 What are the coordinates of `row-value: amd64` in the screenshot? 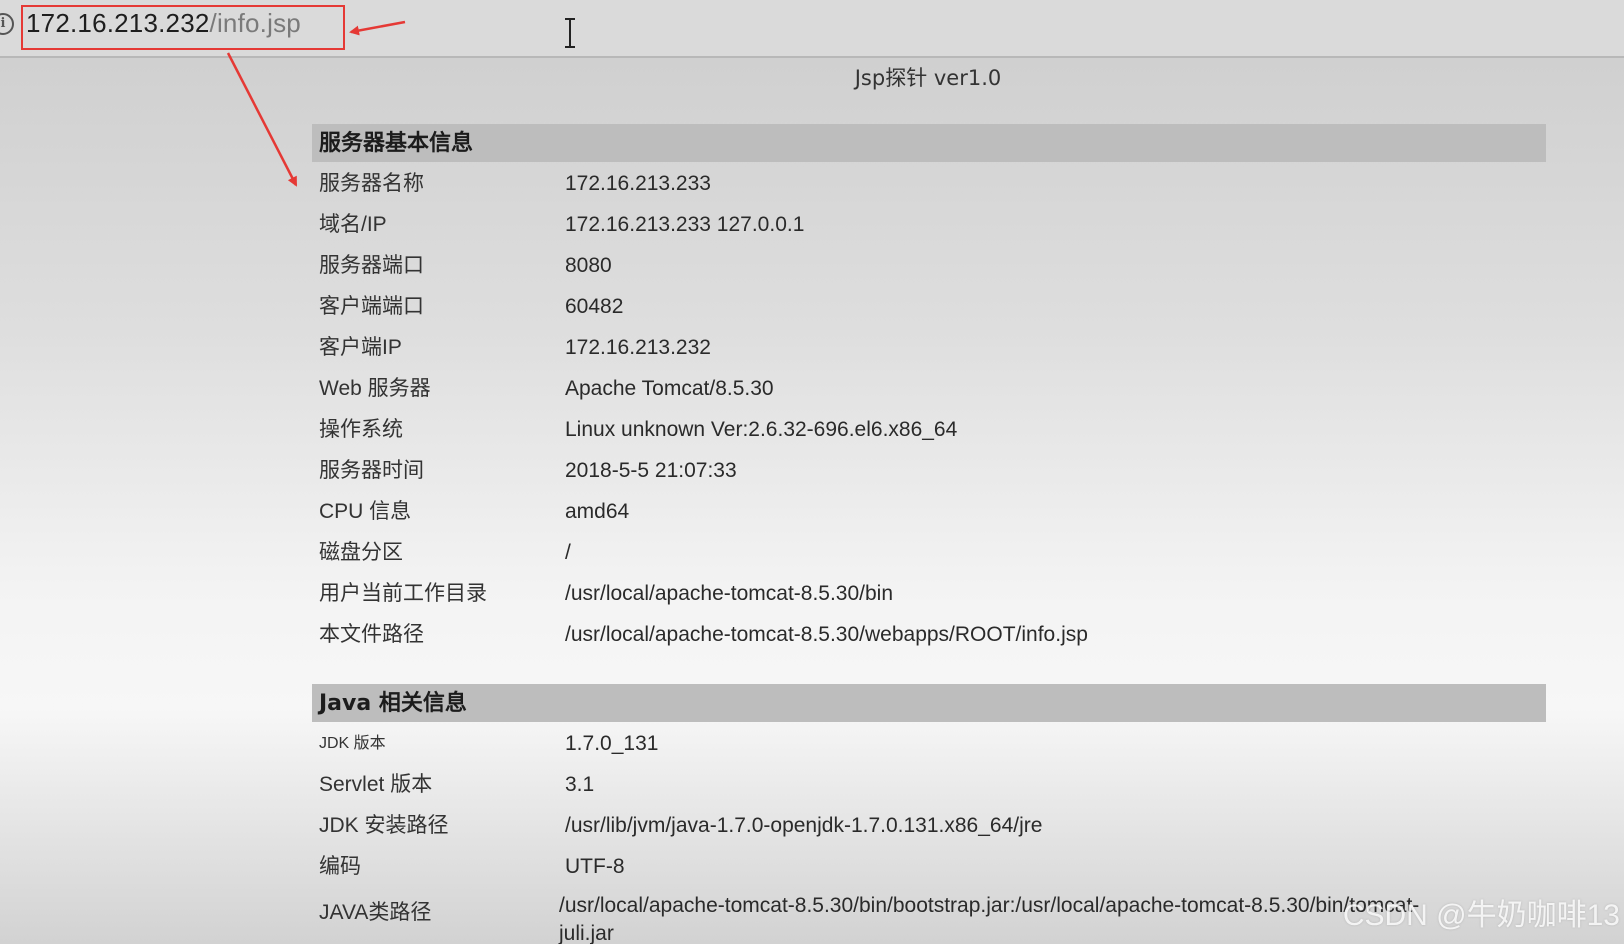 It's located at (597, 511).